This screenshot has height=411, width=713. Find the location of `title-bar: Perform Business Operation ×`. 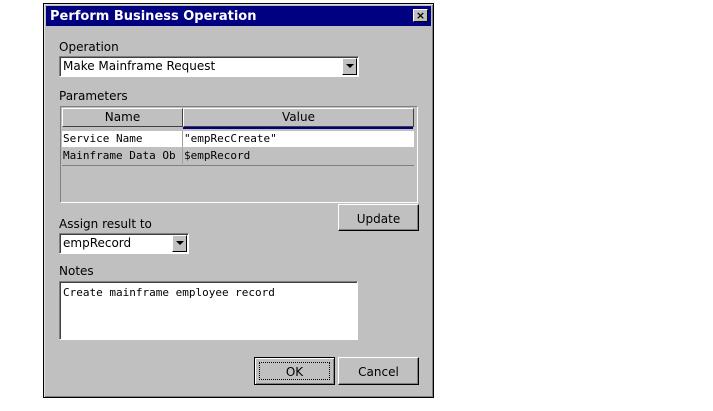

title-bar: Perform Business Operation × is located at coordinates (238, 16).